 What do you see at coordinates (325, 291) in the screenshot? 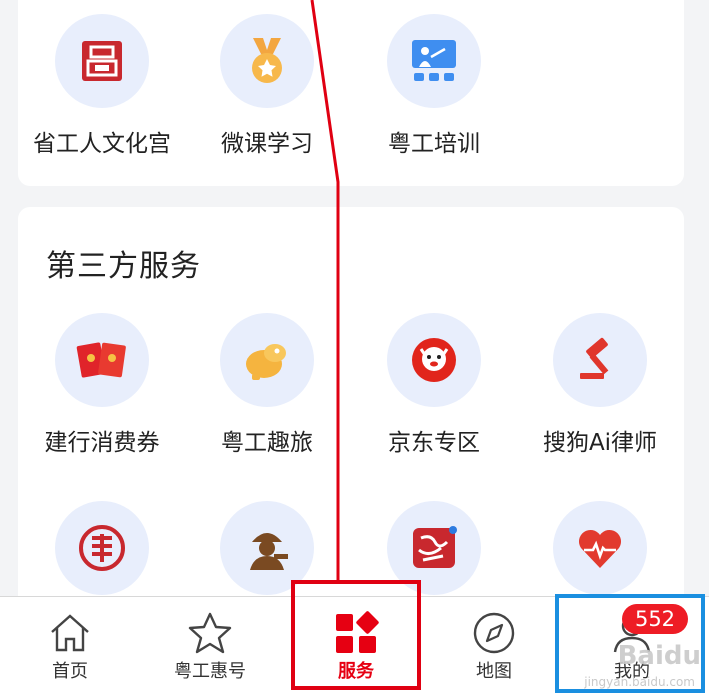
I see `annotation-arrow-line` at bounding box center [325, 291].